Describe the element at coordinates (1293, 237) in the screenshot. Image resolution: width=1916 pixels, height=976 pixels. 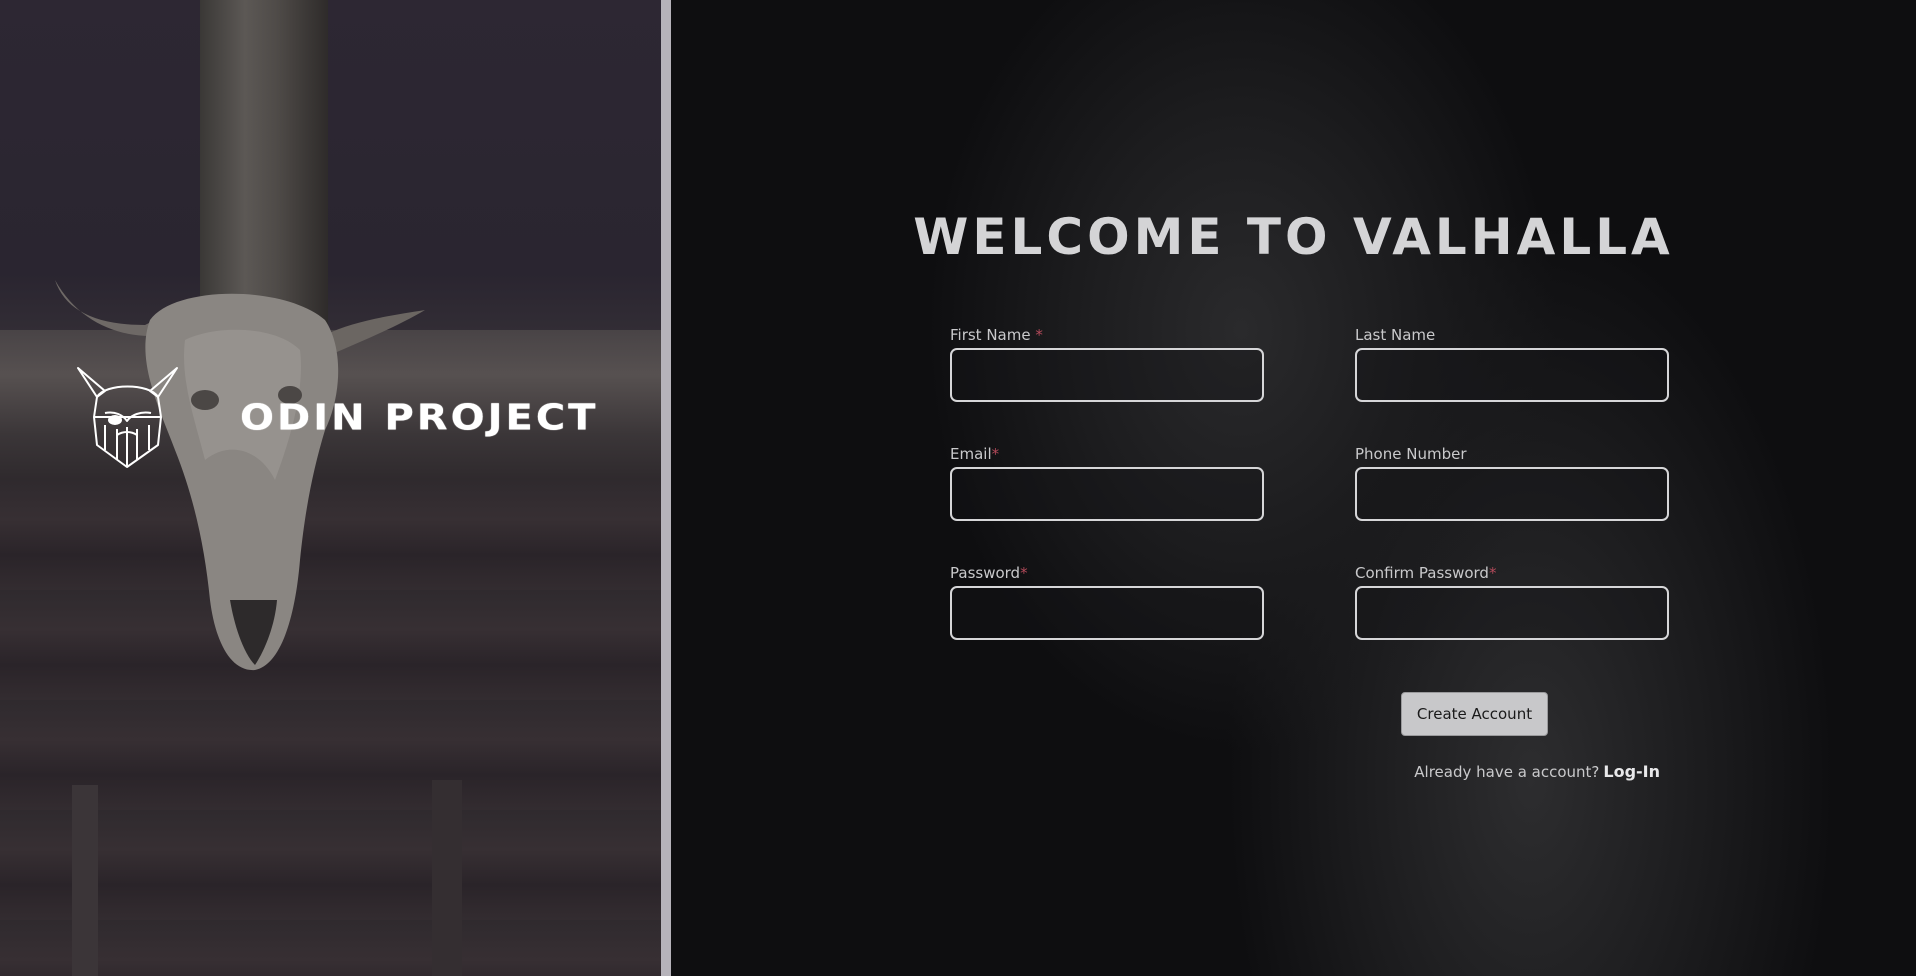
I see `page-title: WELCOME TO VALHALLA` at that location.